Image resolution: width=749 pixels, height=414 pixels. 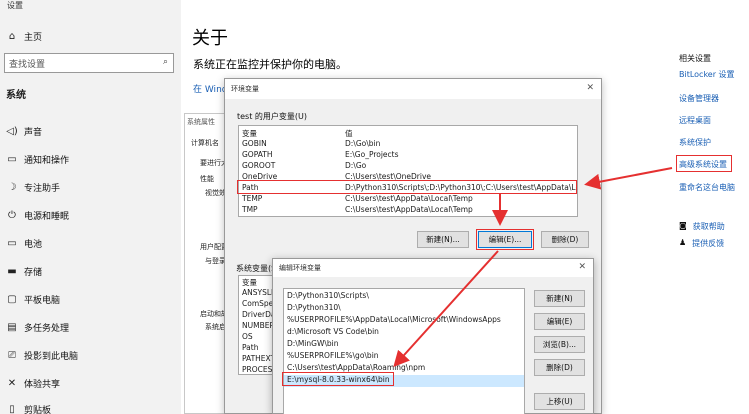 I want to click on arrow-to-entry, so click(x=446, y=308).